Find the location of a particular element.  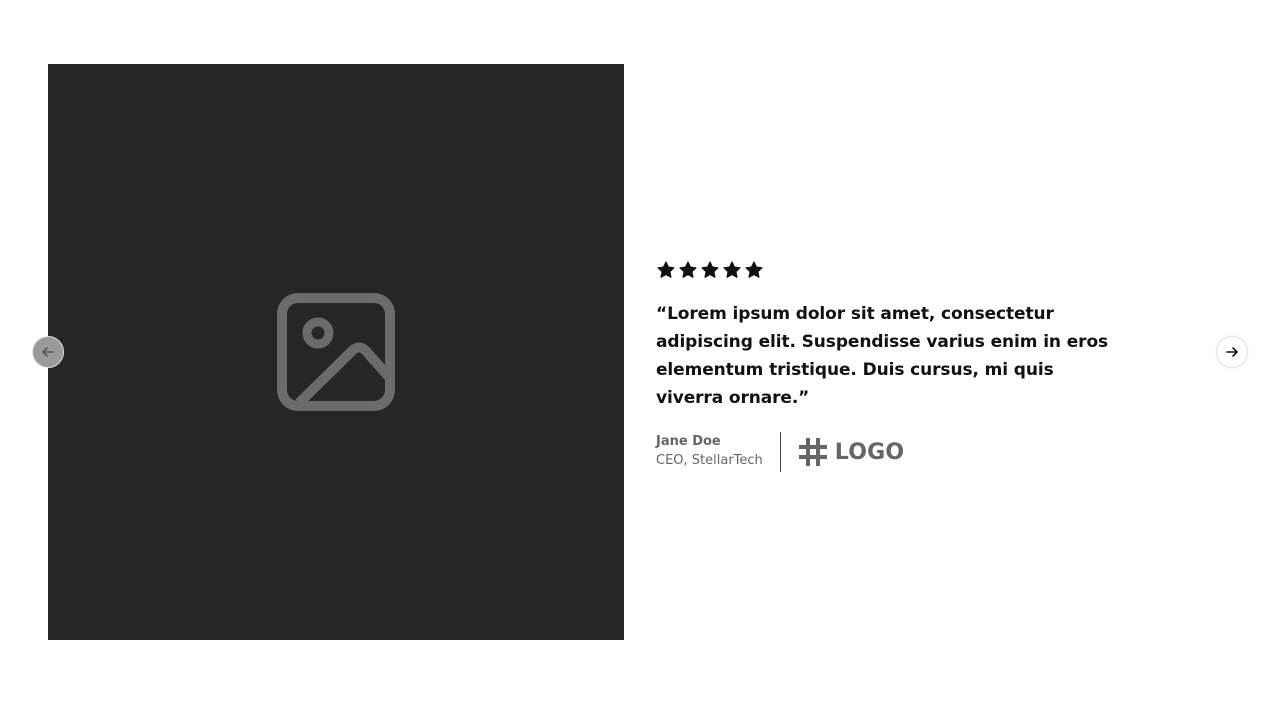

previous-slide-button is located at coordinates (48, 352).